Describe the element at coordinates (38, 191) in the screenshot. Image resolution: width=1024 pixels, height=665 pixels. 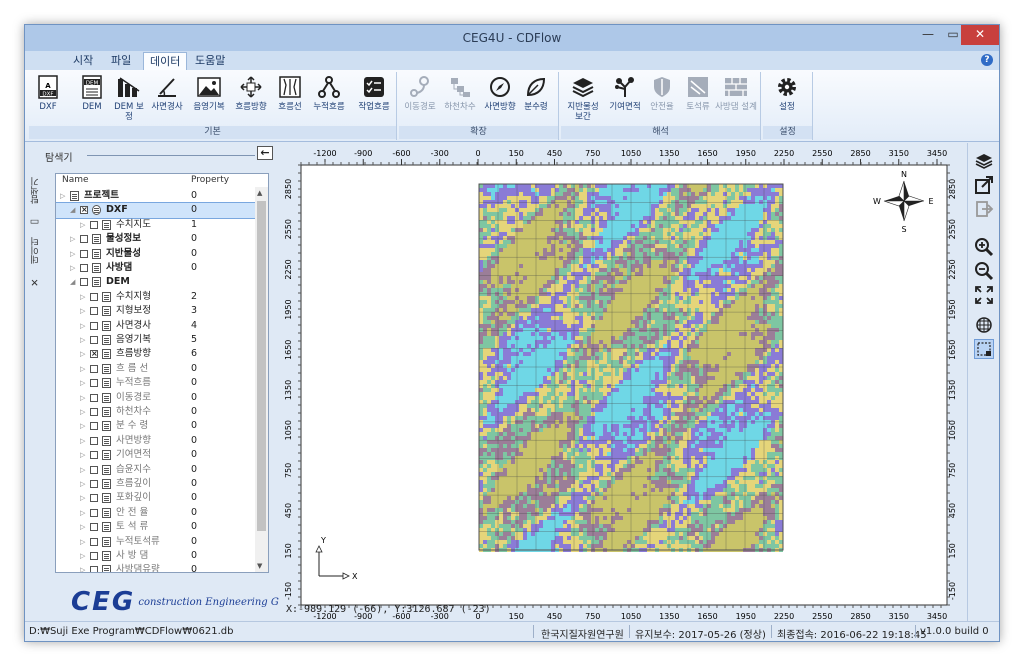
I see `side-tab-explorer: 탐색기` at that location.